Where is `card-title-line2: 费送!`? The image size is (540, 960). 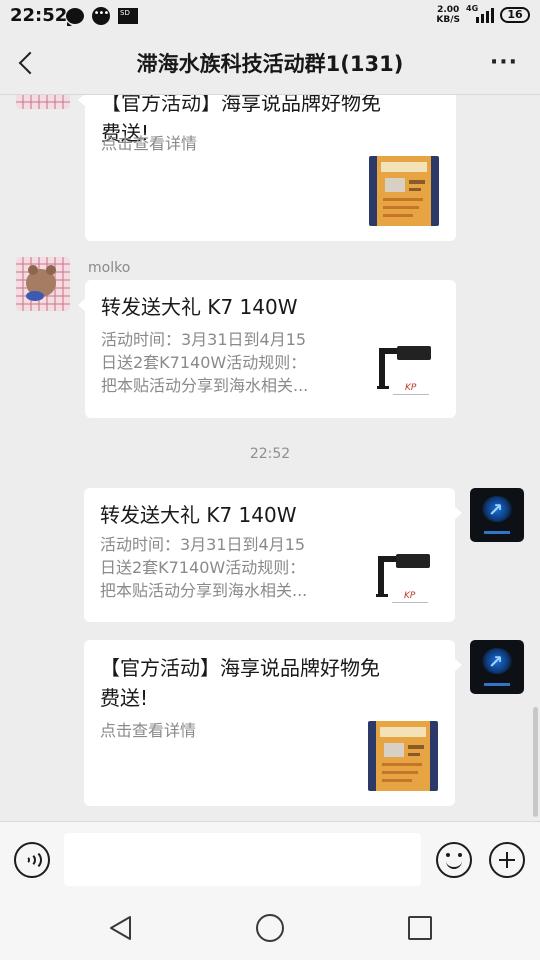 card-title-line2: 费送! is located at coordinates (124, 698).